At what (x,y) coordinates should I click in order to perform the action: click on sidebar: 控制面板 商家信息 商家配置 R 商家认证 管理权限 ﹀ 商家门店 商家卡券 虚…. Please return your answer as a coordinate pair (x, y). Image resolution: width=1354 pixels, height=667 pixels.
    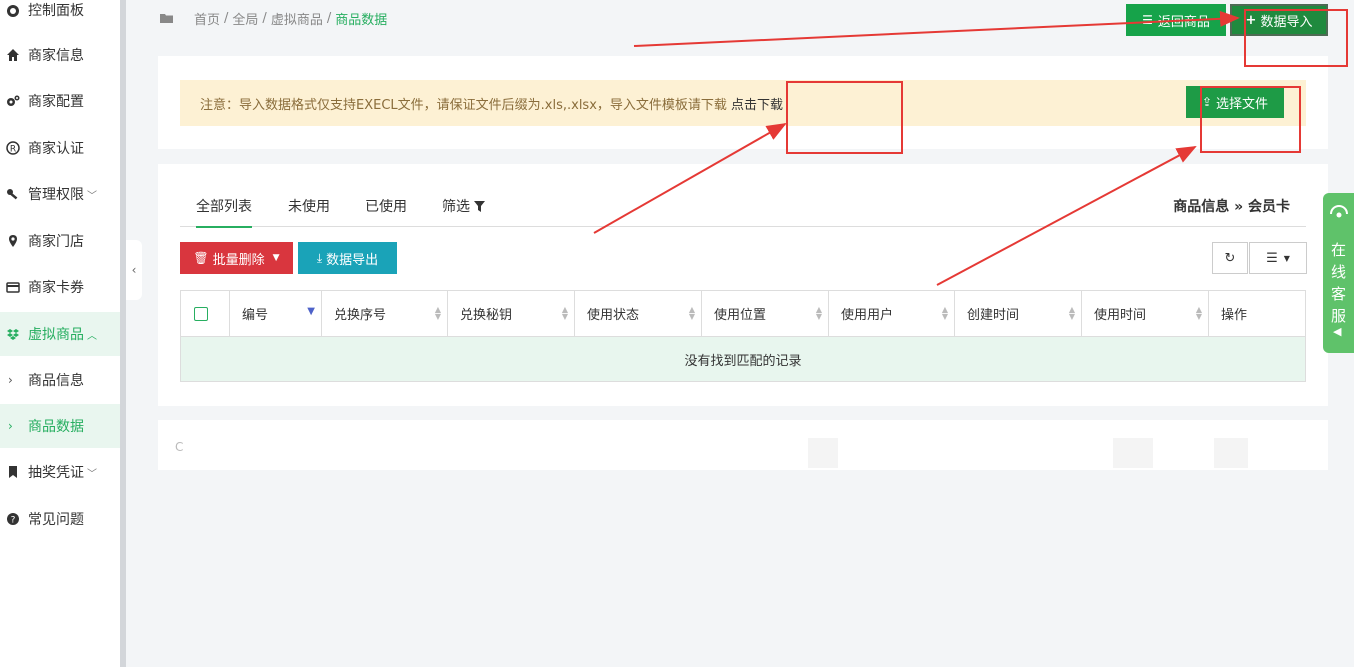
    Looking at the image, I should click on (60, 333).